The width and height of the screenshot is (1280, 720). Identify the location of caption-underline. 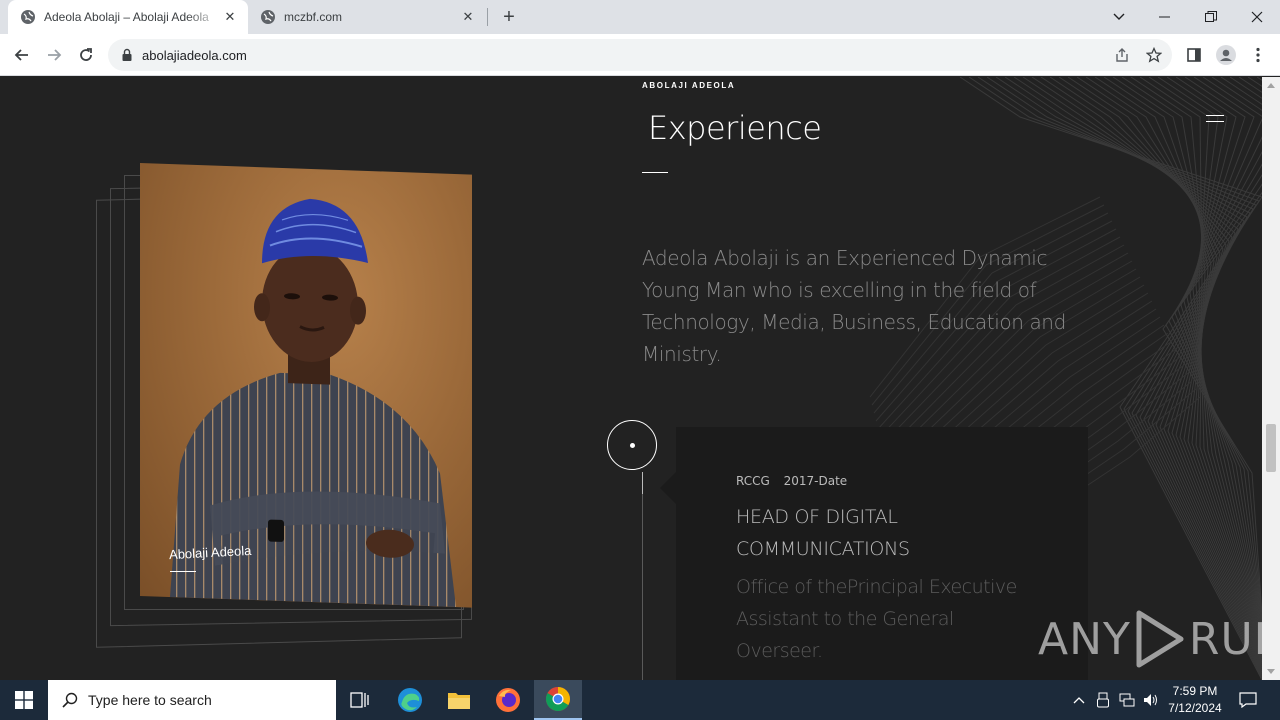
(183, 571).